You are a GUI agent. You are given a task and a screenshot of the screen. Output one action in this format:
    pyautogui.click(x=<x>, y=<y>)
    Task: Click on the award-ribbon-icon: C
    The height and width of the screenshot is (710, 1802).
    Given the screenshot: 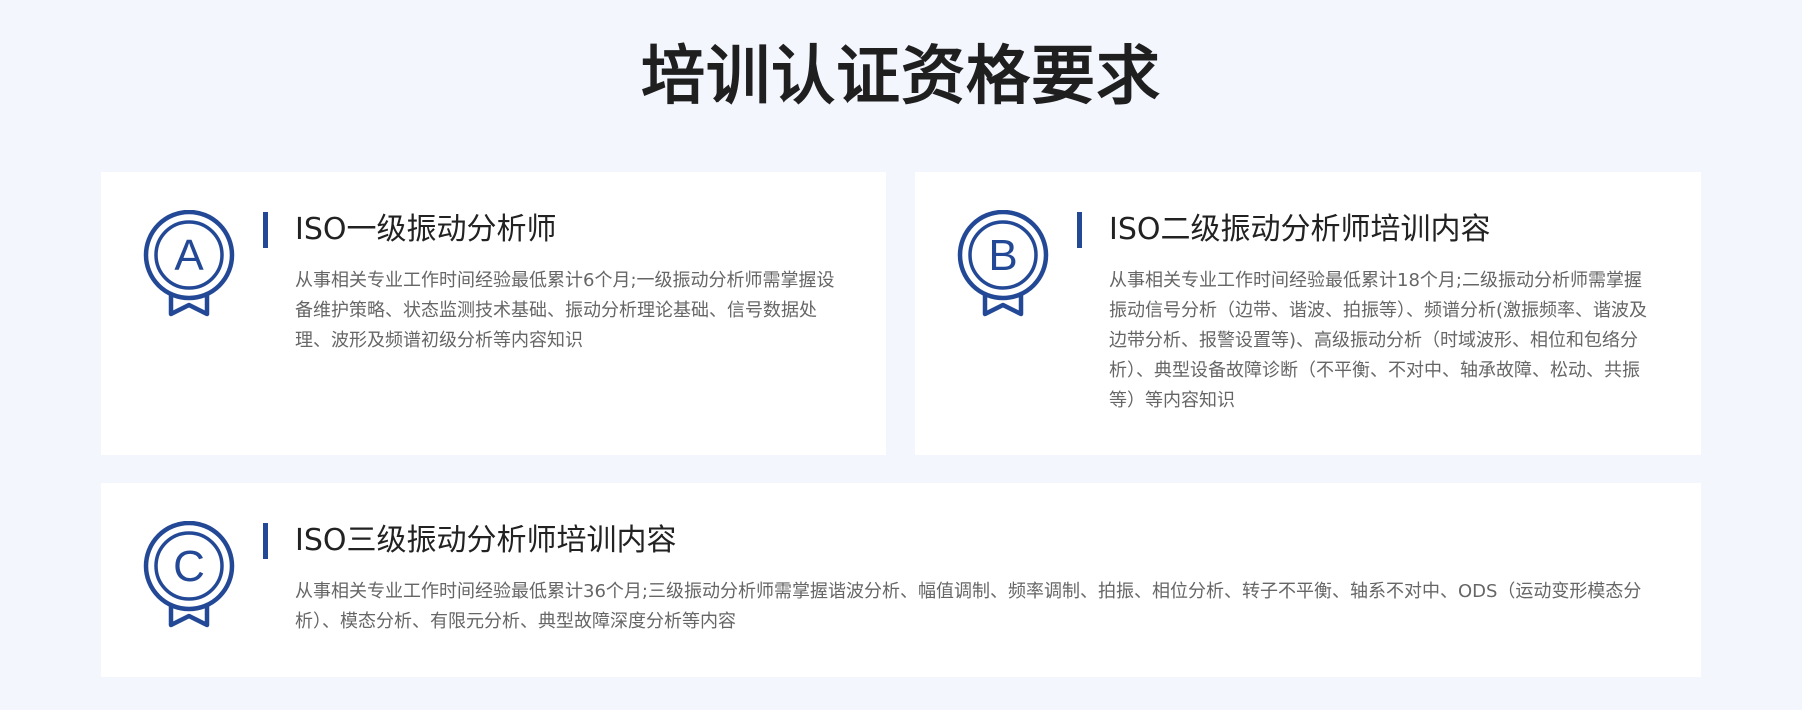 What is the action you would take?
    pyautogui.click(x=189, y=574)
    